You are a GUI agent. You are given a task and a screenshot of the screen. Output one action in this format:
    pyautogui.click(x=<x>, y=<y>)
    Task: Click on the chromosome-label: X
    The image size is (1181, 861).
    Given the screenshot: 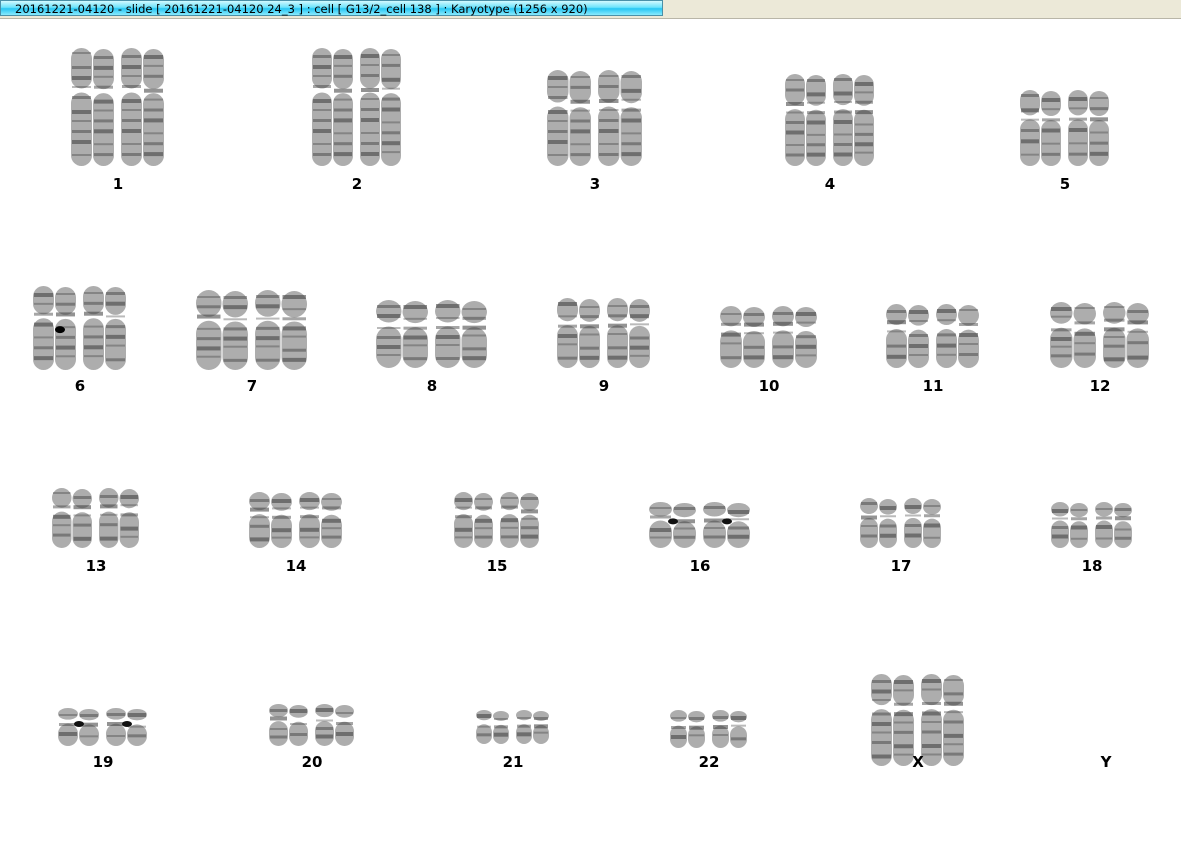 What is the action you would take?
    pyautogui.click(x=918, y=762)
    